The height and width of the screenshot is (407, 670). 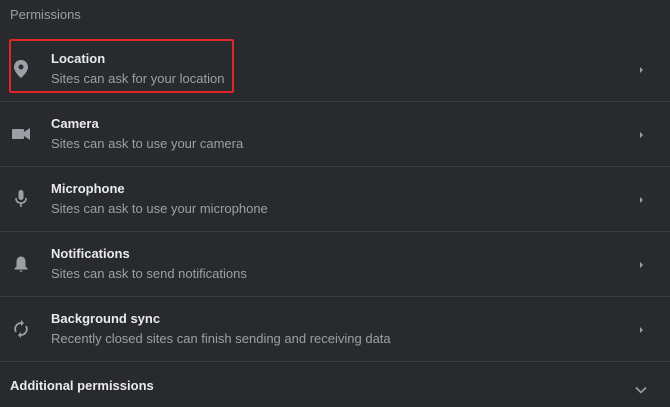 I want to click on additional-permissions-label: Additional permissions, so click(x=82, y=385).